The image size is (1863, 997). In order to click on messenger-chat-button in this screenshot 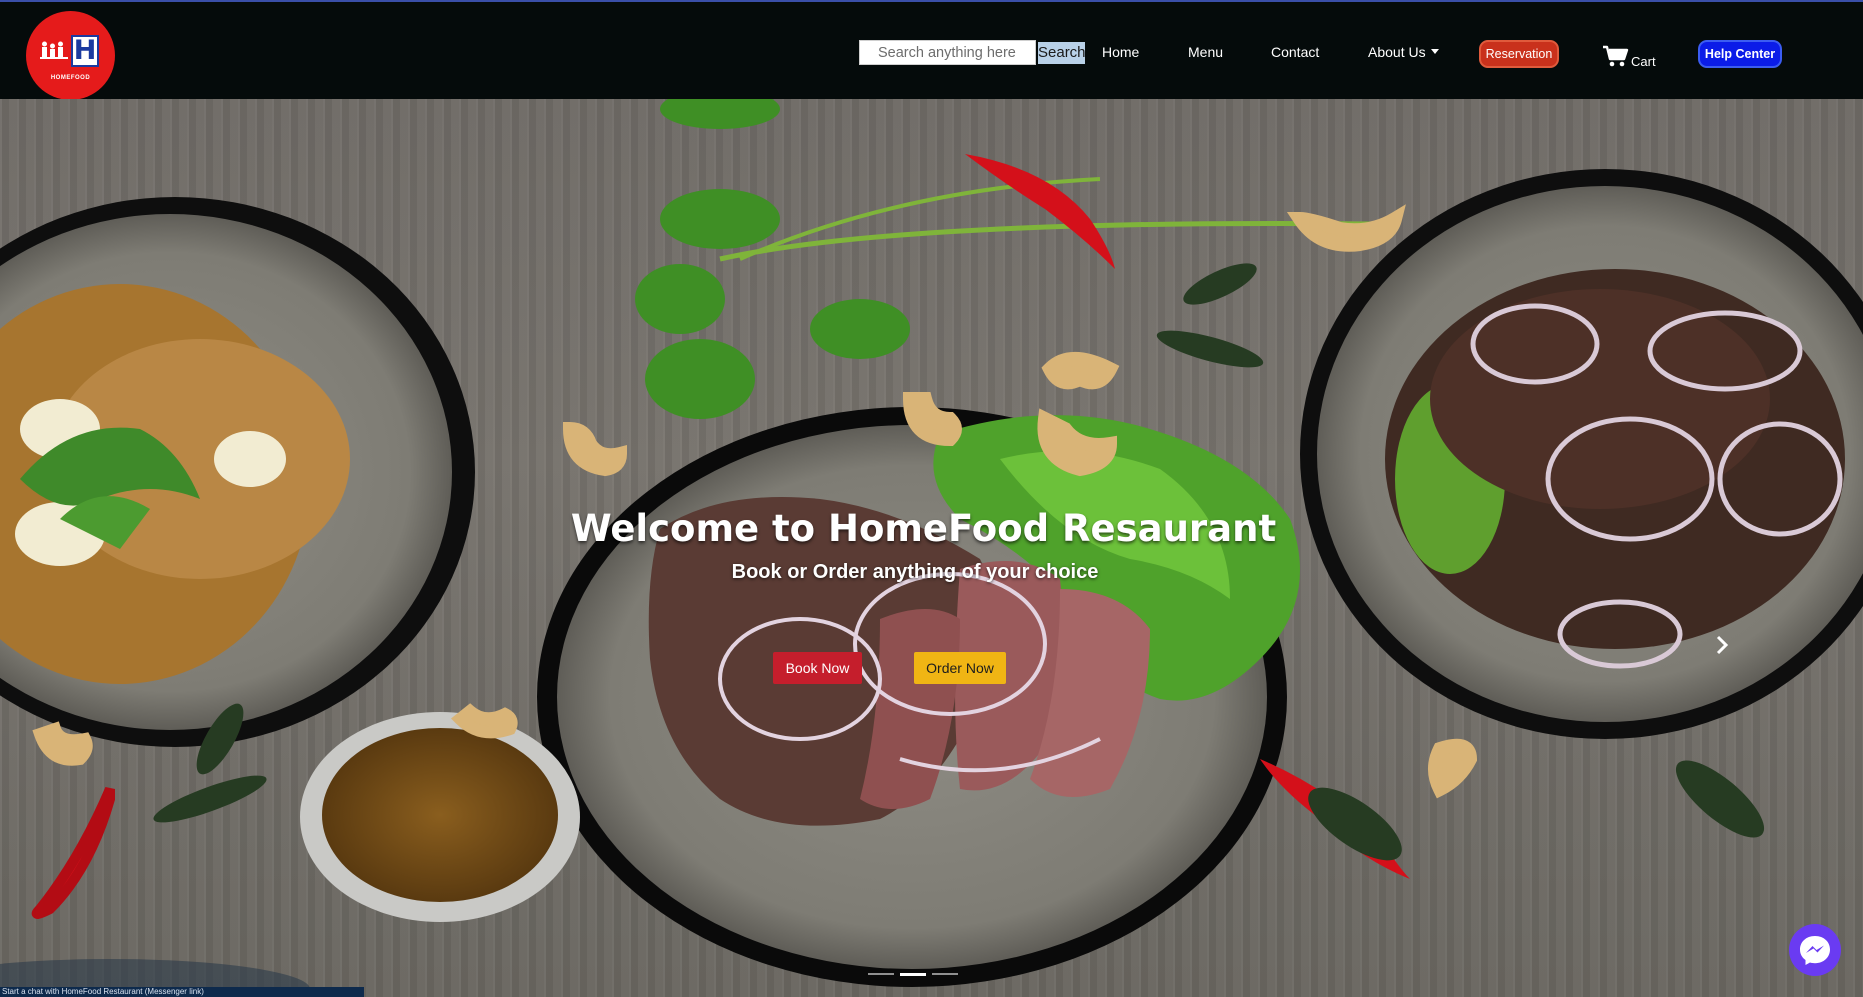, I will do `click(1815, 950)`.